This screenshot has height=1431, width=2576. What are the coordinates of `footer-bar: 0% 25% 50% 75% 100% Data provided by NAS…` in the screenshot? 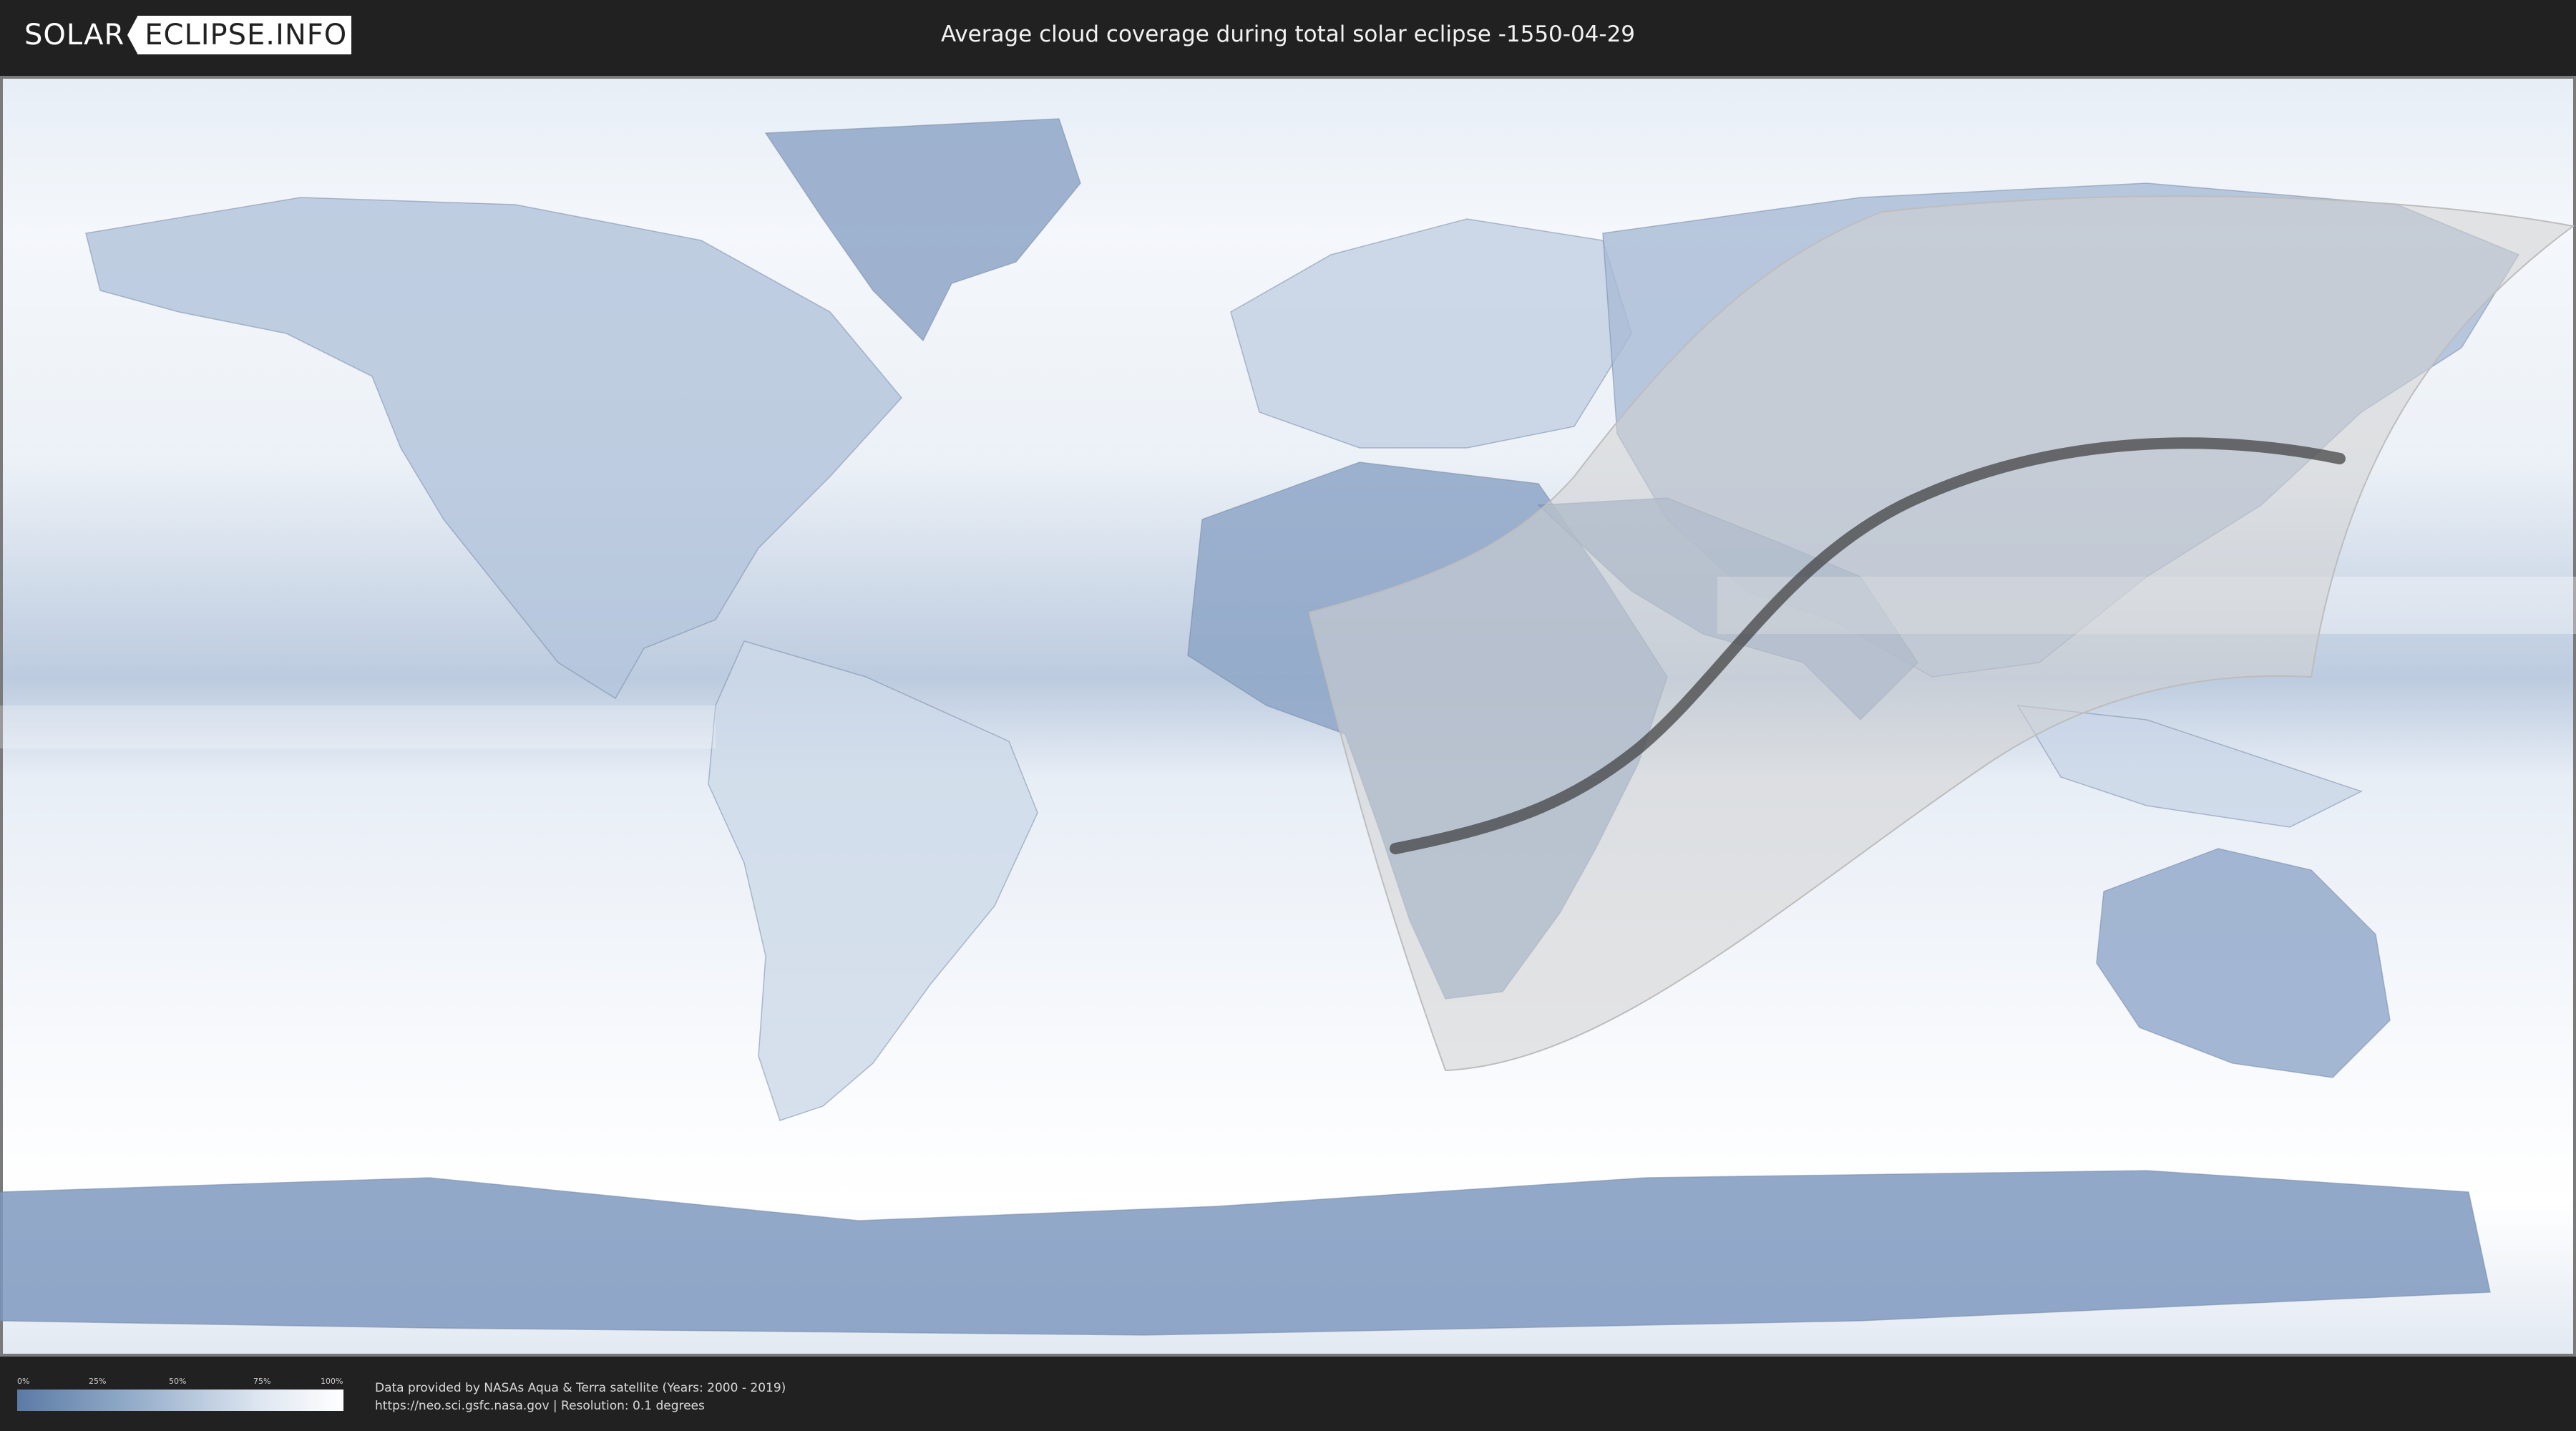 It's located at (1288, 1395).